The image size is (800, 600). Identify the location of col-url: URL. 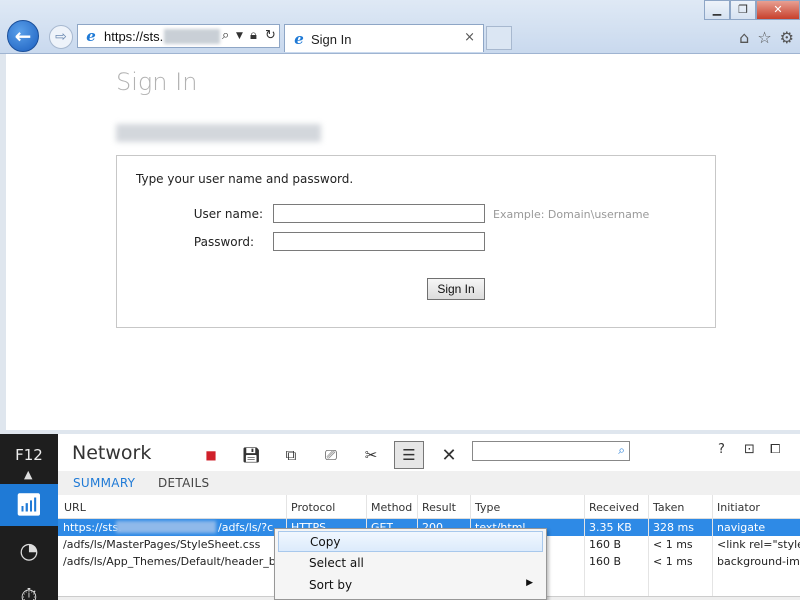
(75, 507).